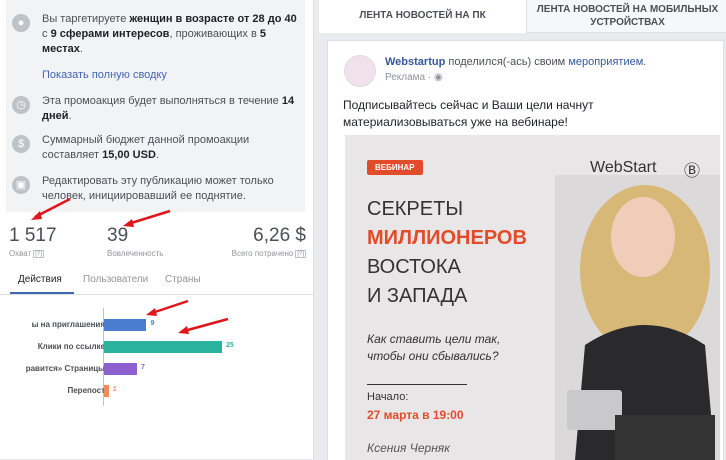 This screenshot has height=460, width=726. Describe the element at coordinates (21, 23) in the screenshot. I see `people-icon: ●` at that location.